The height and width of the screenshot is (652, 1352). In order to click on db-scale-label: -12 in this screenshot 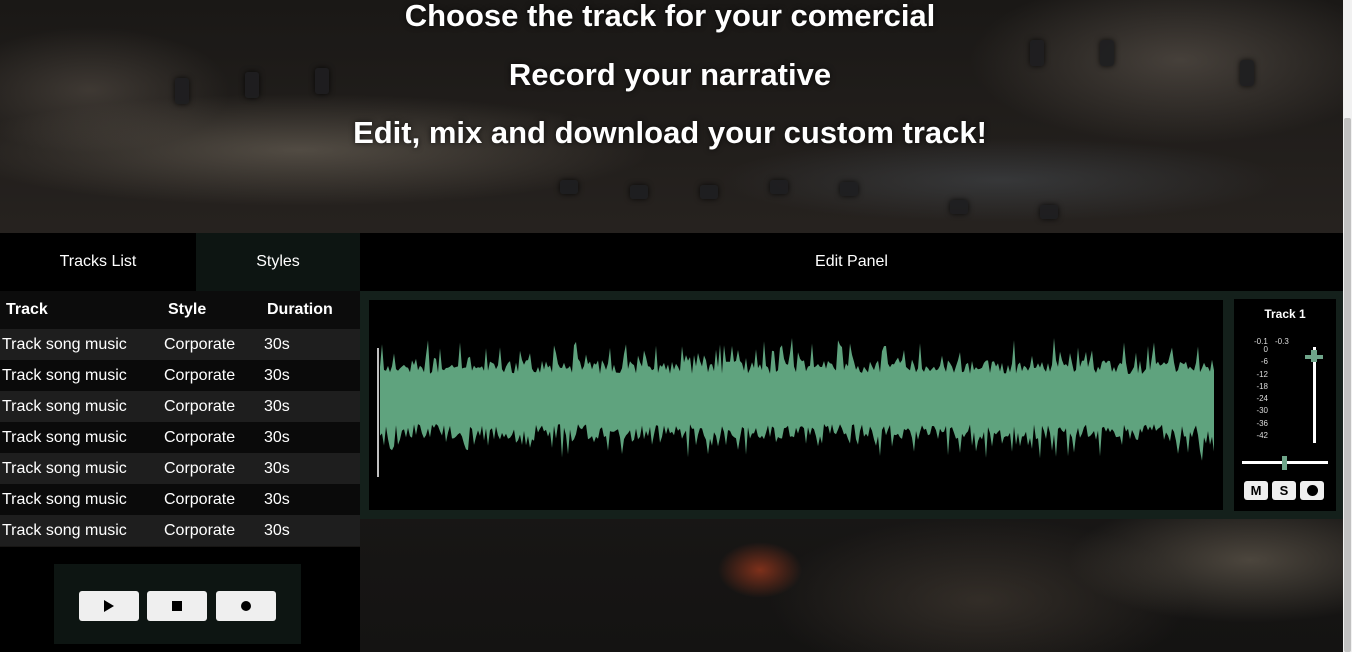, I will do `click(1262, 374)`.